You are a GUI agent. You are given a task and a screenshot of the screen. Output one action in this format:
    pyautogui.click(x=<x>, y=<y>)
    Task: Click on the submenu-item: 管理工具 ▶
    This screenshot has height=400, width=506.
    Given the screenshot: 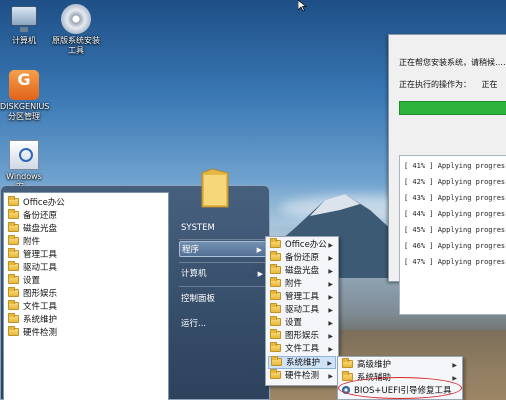 What is the action you would take?
    pyautogui.click(x=302, y=297)
    